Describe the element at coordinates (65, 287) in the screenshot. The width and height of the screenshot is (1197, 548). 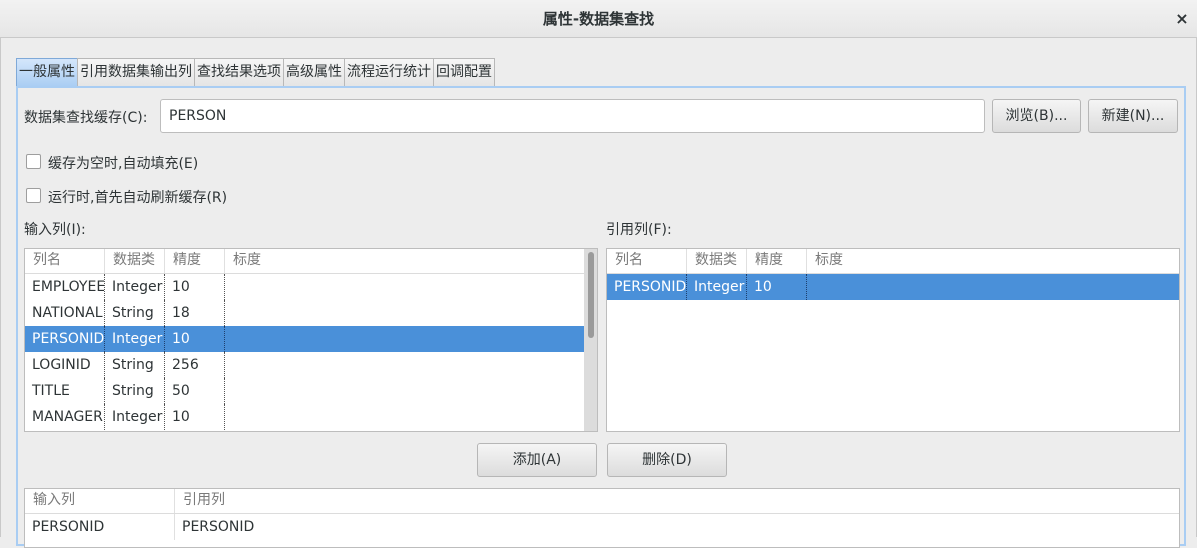
I see `cell-name: EMPLOYEE` at that location.